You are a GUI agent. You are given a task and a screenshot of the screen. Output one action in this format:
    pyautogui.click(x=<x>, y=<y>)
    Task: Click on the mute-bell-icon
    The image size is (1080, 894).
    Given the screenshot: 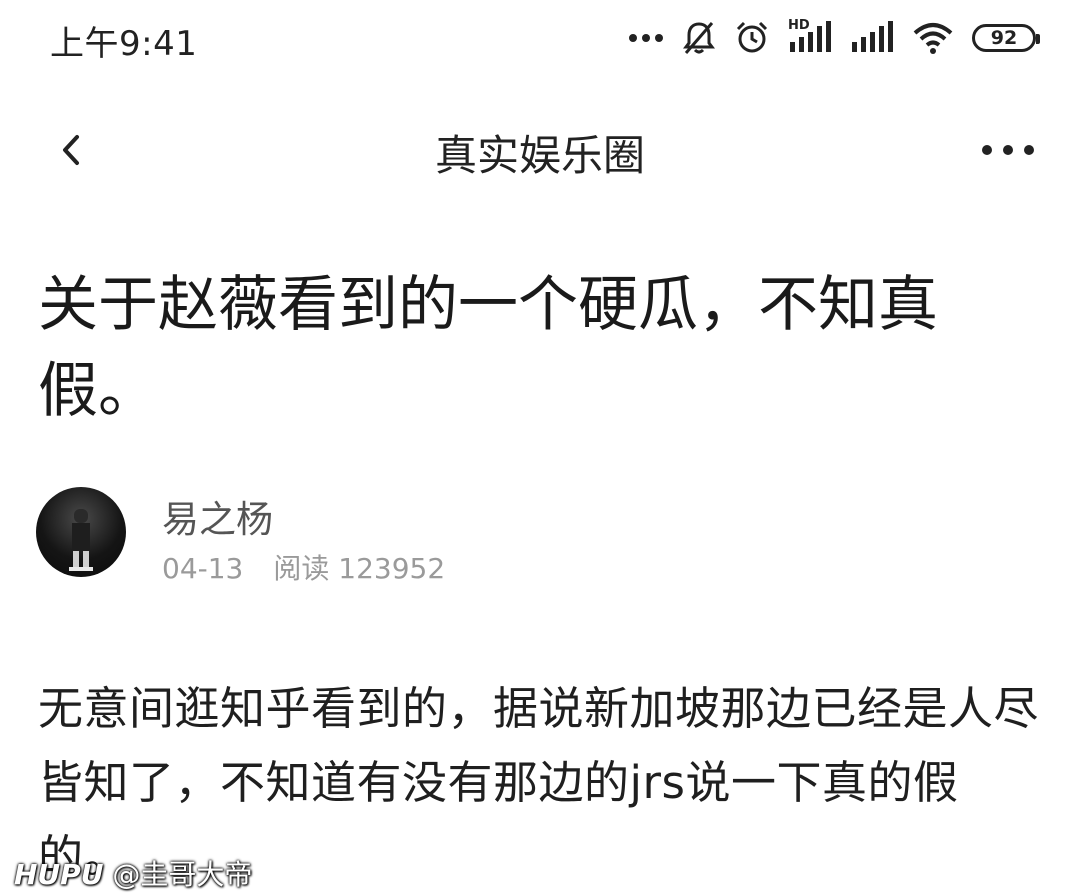 What is the action you would take?
    pyautogui.click(x=699, y=38)
    